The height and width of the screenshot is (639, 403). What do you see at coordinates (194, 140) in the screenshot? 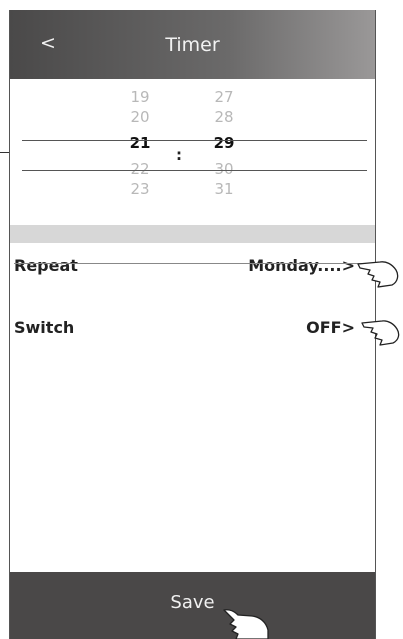
I see `selection-line-top` at bounding box center [194, 140].